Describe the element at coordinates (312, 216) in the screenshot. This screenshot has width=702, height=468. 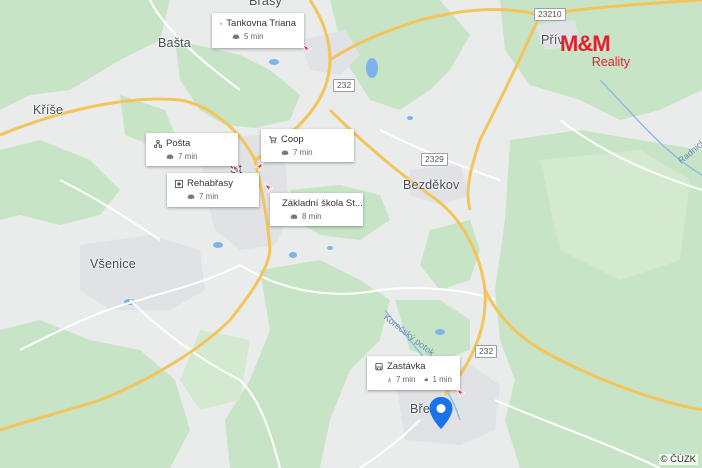
I see `poi-car-time: 8 min` at that location.